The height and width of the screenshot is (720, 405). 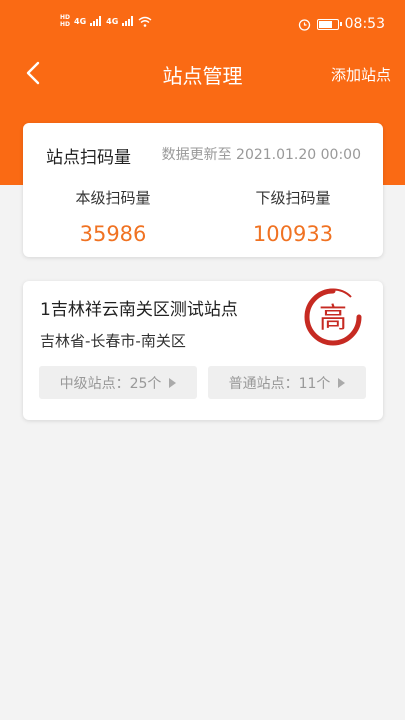 I want to click on site-logo-text: 高, so click(x=333, y=317).